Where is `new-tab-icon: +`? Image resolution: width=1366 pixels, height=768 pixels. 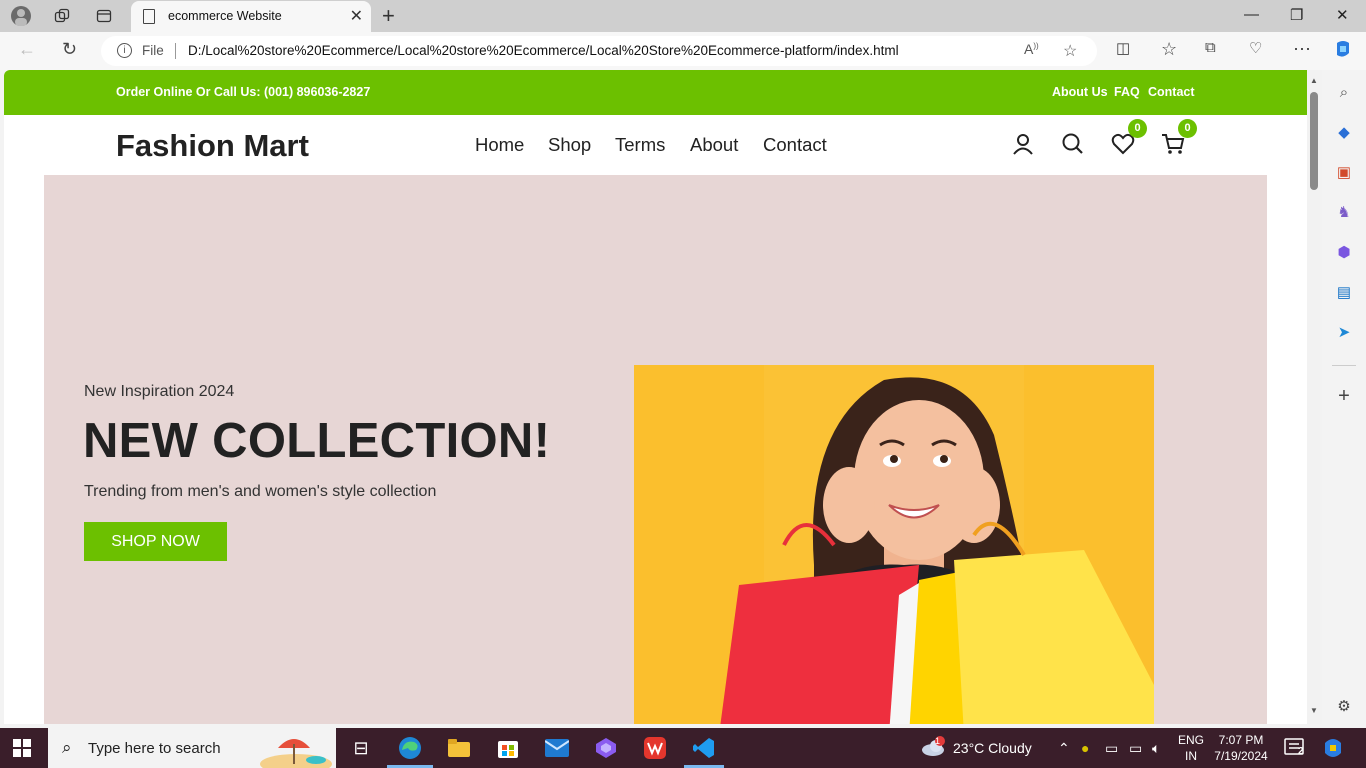 new-tab-icon: + is located at coordinates (388, 16).